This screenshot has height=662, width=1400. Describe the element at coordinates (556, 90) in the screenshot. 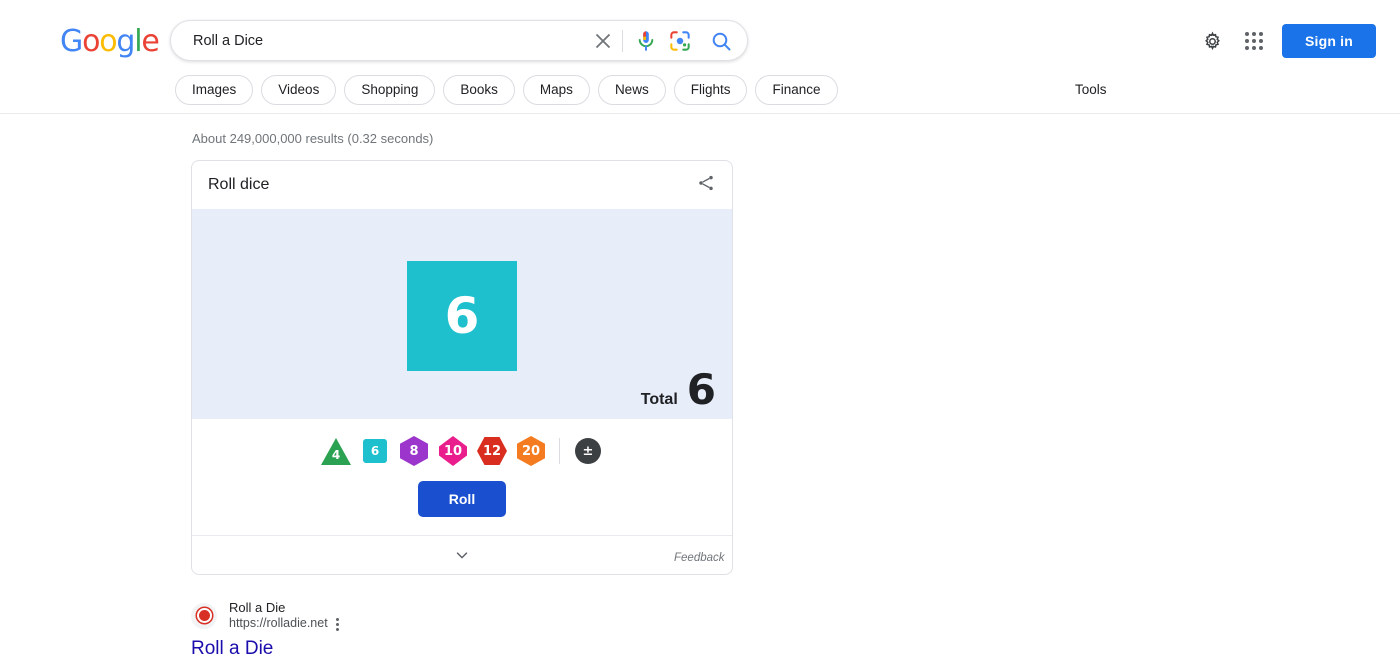

I see `tab-maps: Maps` at that location.